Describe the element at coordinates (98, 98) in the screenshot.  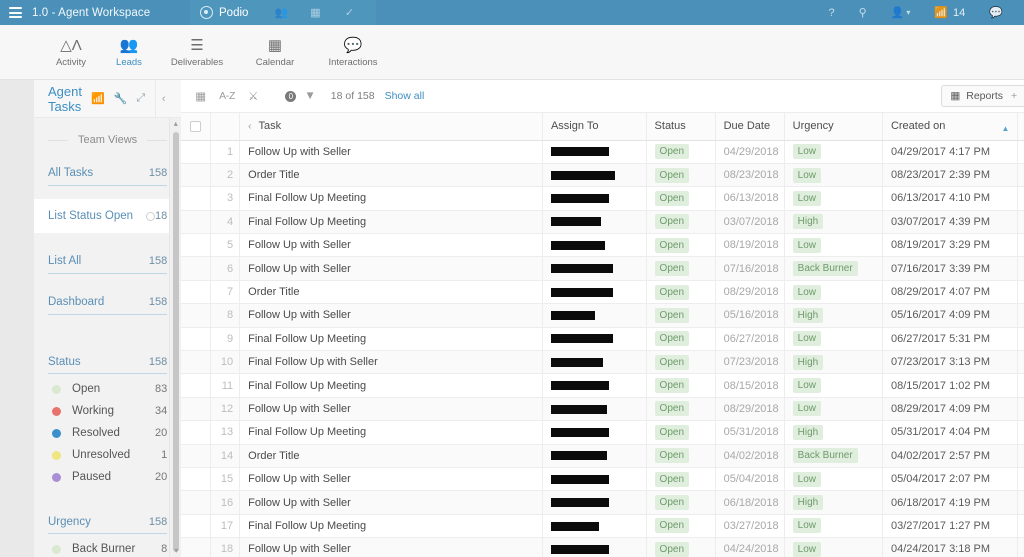
I see `rss-icon: 📶` at that location.